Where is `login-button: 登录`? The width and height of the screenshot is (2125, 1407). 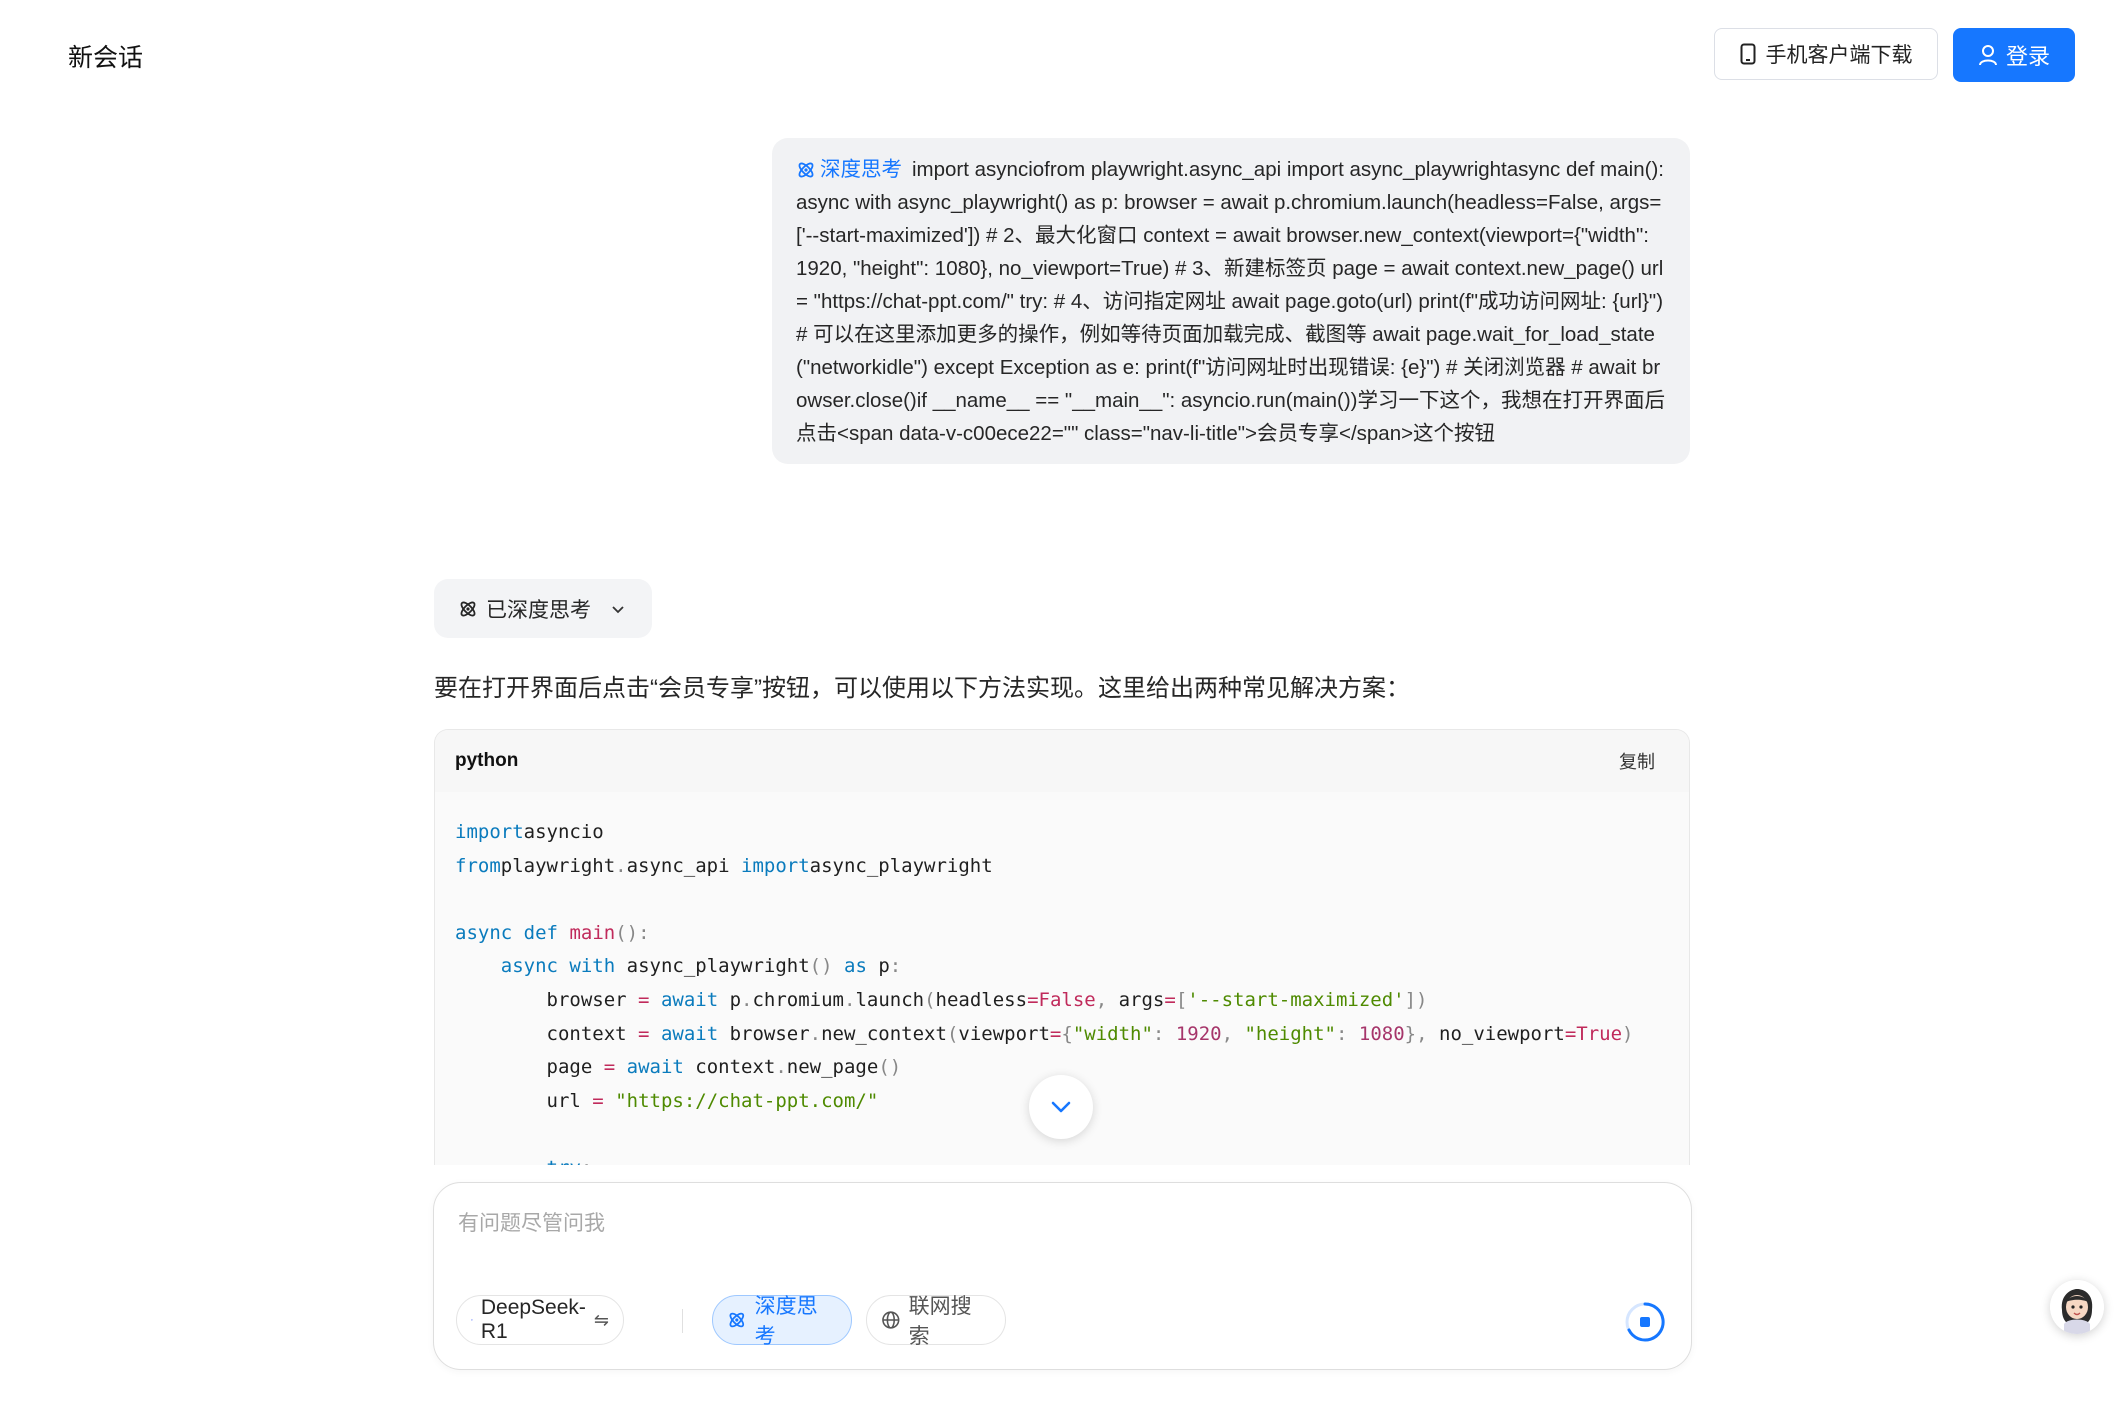
login-button: 登录 is located at coordinates (2014, 55).